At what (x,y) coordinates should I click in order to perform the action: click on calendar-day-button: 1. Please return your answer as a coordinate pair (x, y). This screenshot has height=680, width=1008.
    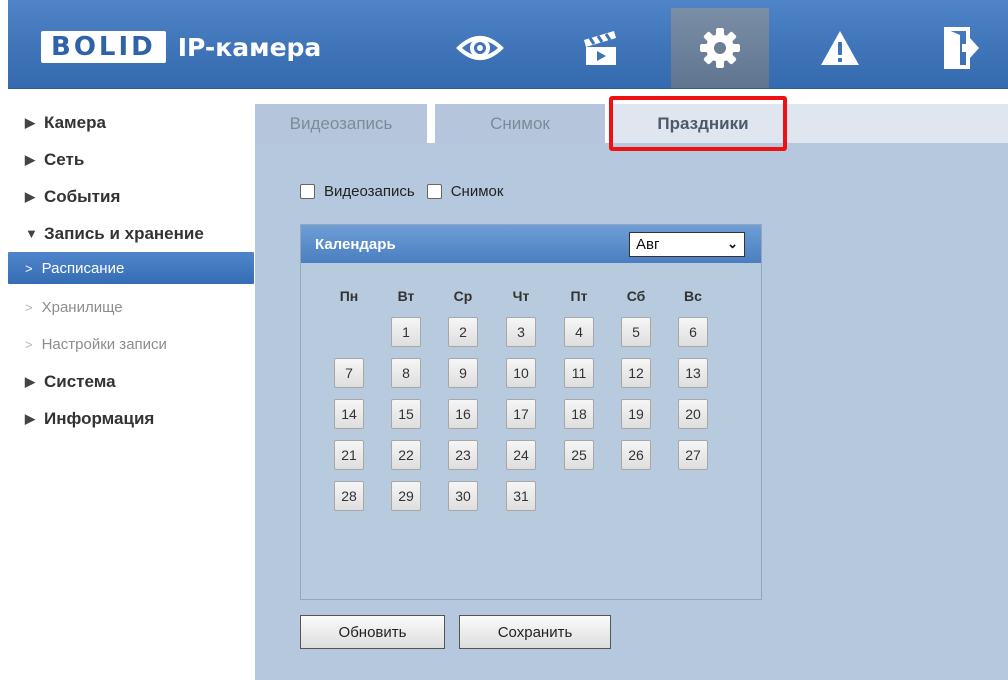
    Looking at the image, I should click on (406, 332).